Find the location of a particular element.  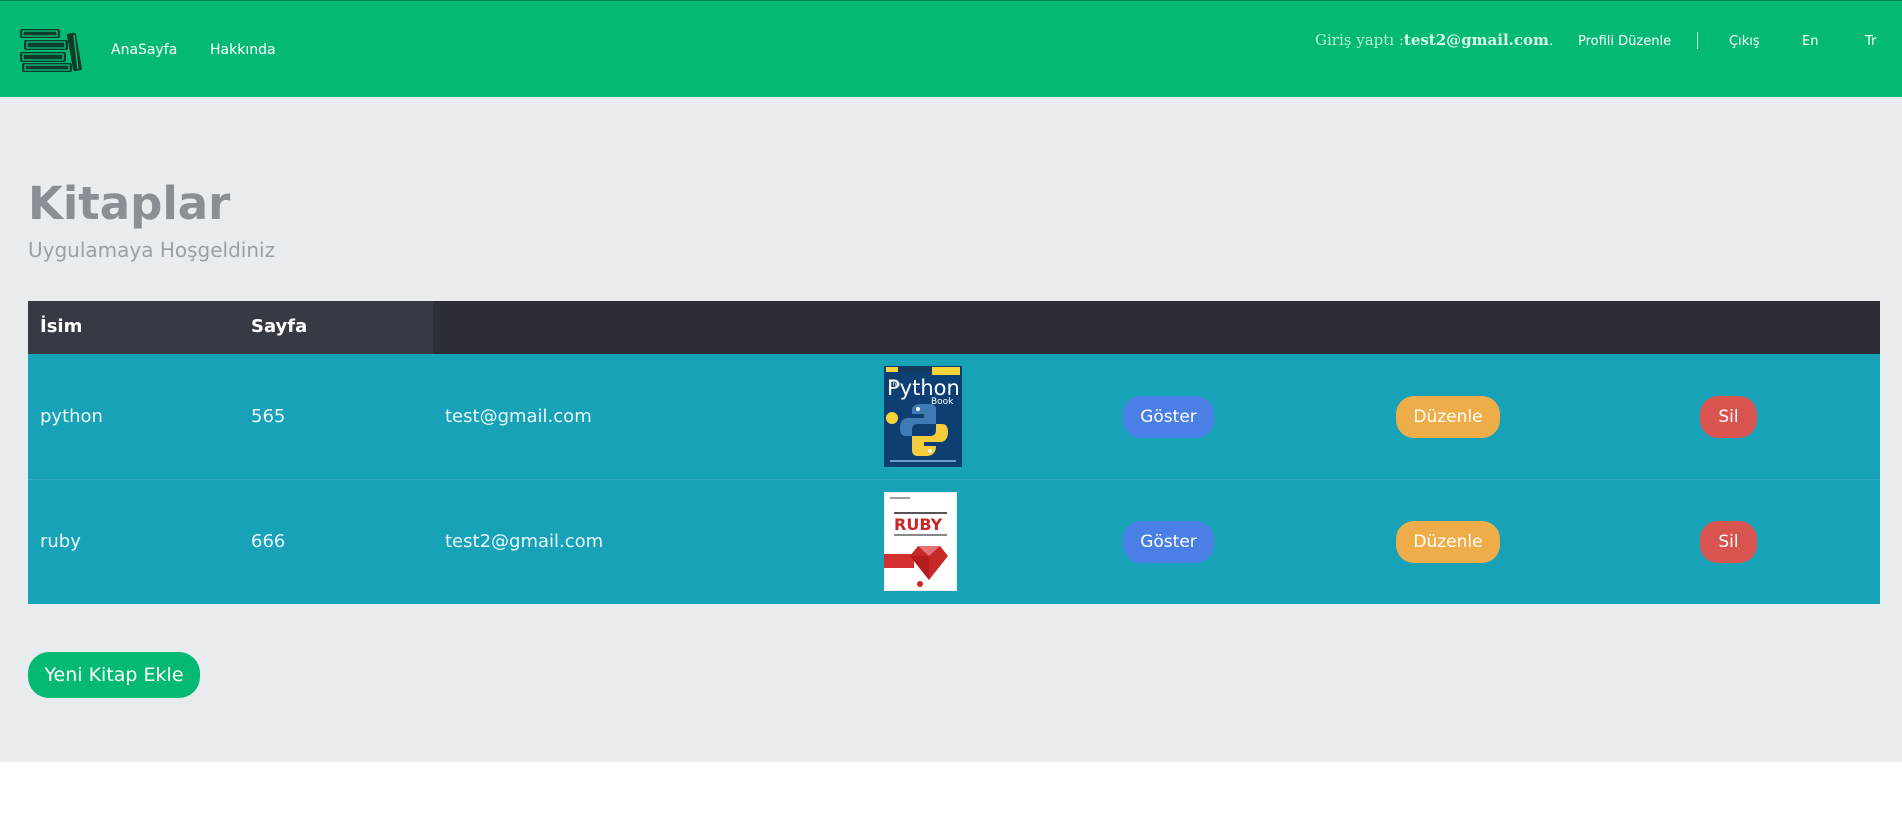

column-header-name: İsim is located at coordinates (61, 326).